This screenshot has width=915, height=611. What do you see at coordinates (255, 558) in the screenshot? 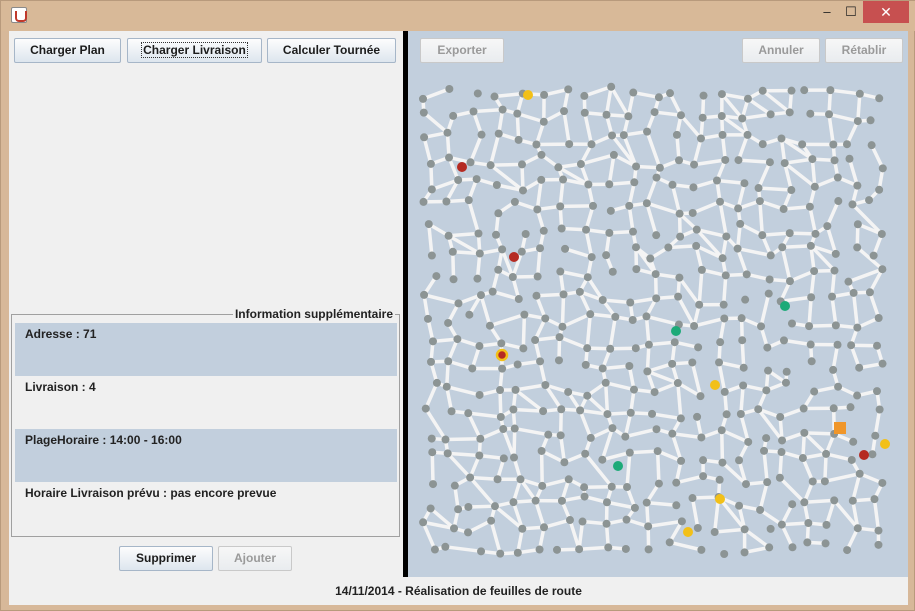
I see `ajouter-button: Ajouter` at bounding box center [255, 558].